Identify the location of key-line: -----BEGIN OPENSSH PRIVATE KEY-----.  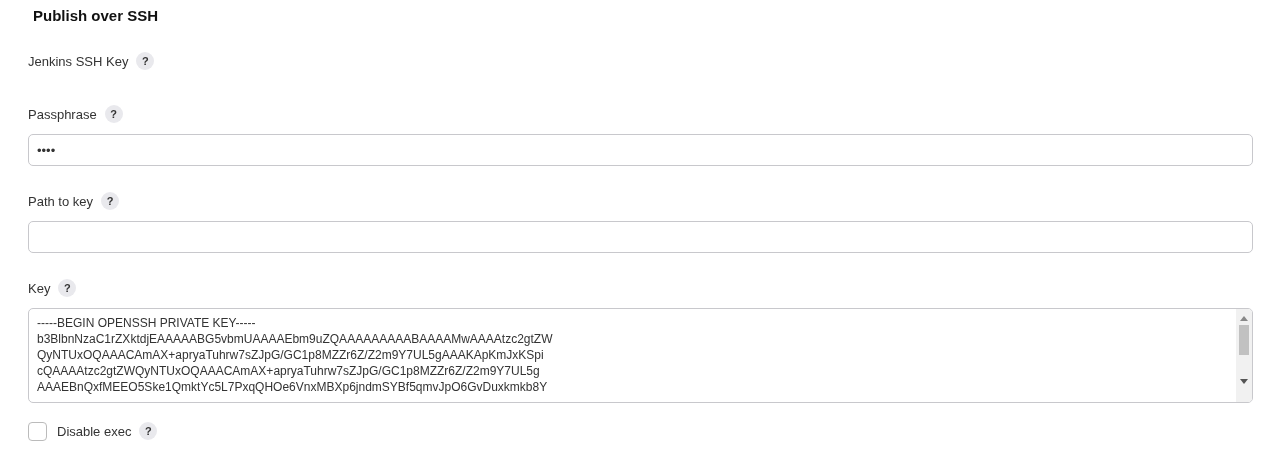
(147, 323).